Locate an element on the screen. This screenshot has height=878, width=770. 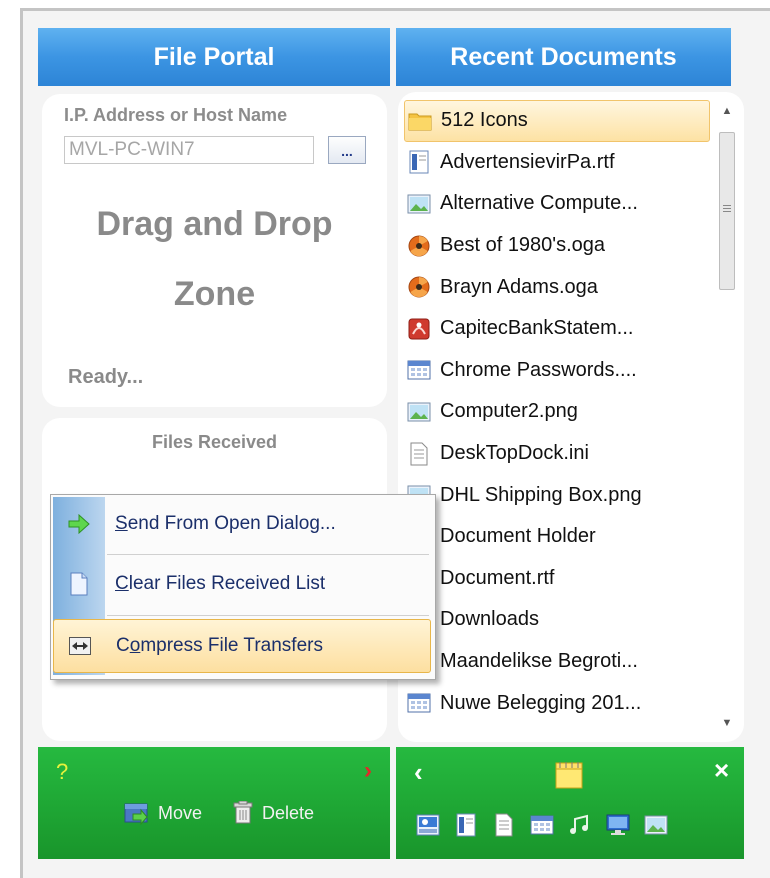
menu-label-compress: Compress File Transfers is located at coordinates (219, 645).